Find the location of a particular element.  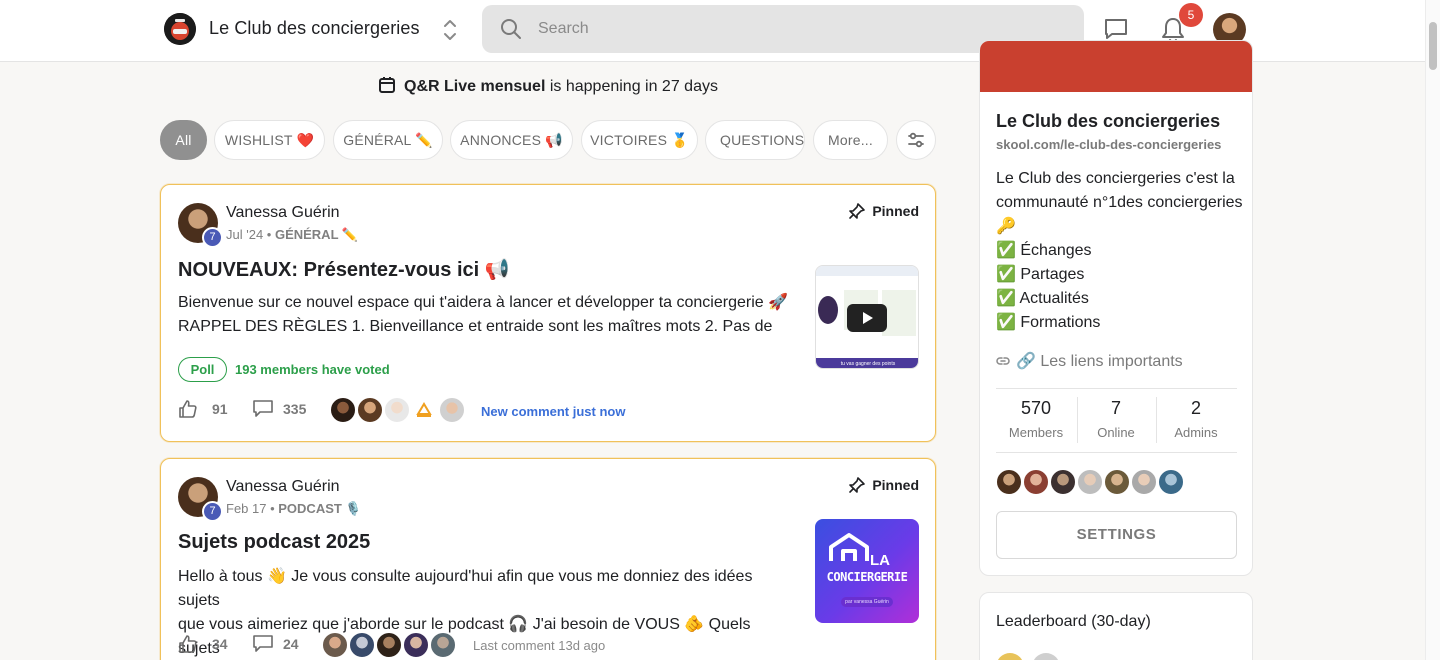

chip-all: All is located at coordinates (183, 140).